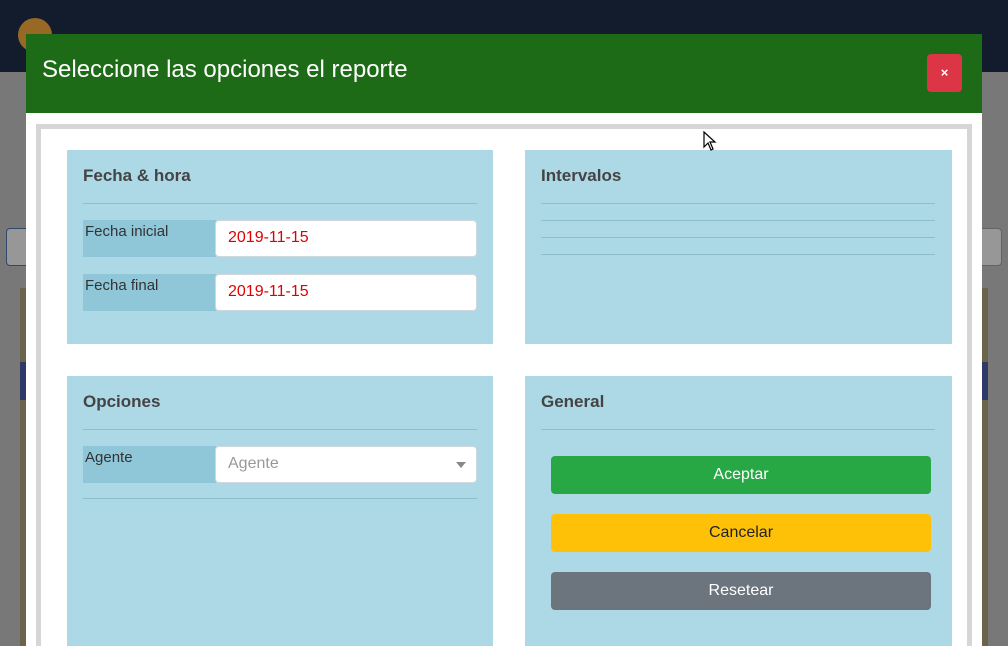 Image resolution: width=1008 pixels, height=646 pixels. Describe the element at coordinates (253, 463) in the screenshot. I see `agent-select-placeholder: Agente` at that location.